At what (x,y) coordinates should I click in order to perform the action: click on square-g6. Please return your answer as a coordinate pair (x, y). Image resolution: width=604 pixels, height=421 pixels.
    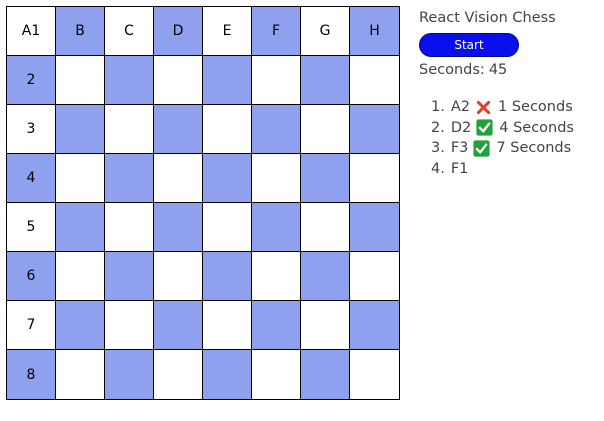
    Looking at the image, I should click on (325, 276).